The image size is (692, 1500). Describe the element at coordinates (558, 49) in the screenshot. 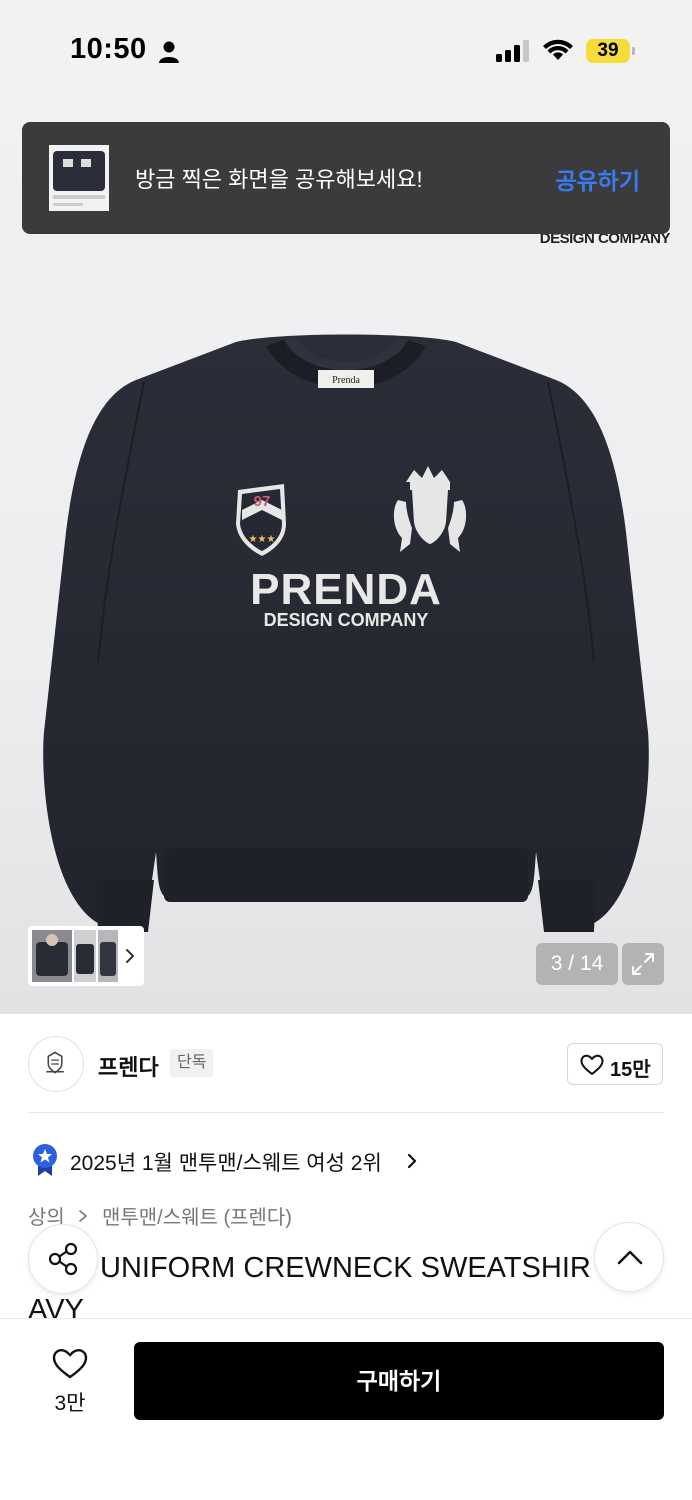

I see `wifi-icon` at that location.